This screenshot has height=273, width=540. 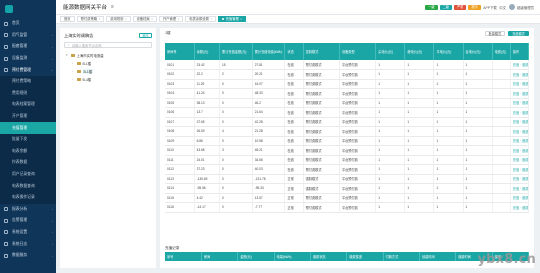 I want to click on tree-add-button: 添加, so click(x=145, y=35).